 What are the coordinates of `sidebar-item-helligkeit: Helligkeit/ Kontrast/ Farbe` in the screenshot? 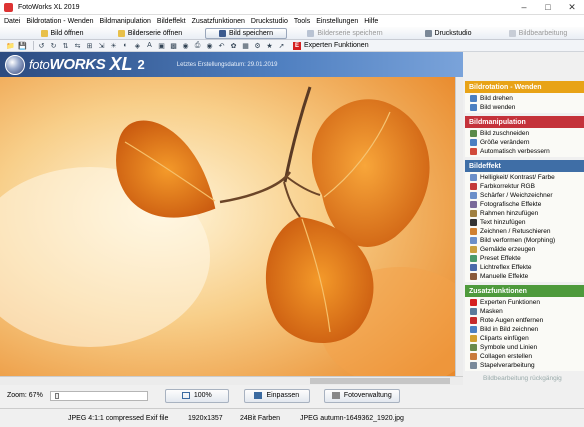 It's located at (524, 177).